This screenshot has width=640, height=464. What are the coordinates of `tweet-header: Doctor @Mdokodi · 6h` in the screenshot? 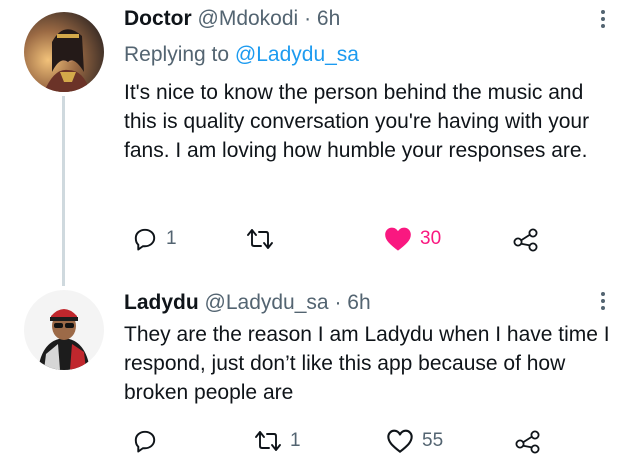 It's located at (232, 19).